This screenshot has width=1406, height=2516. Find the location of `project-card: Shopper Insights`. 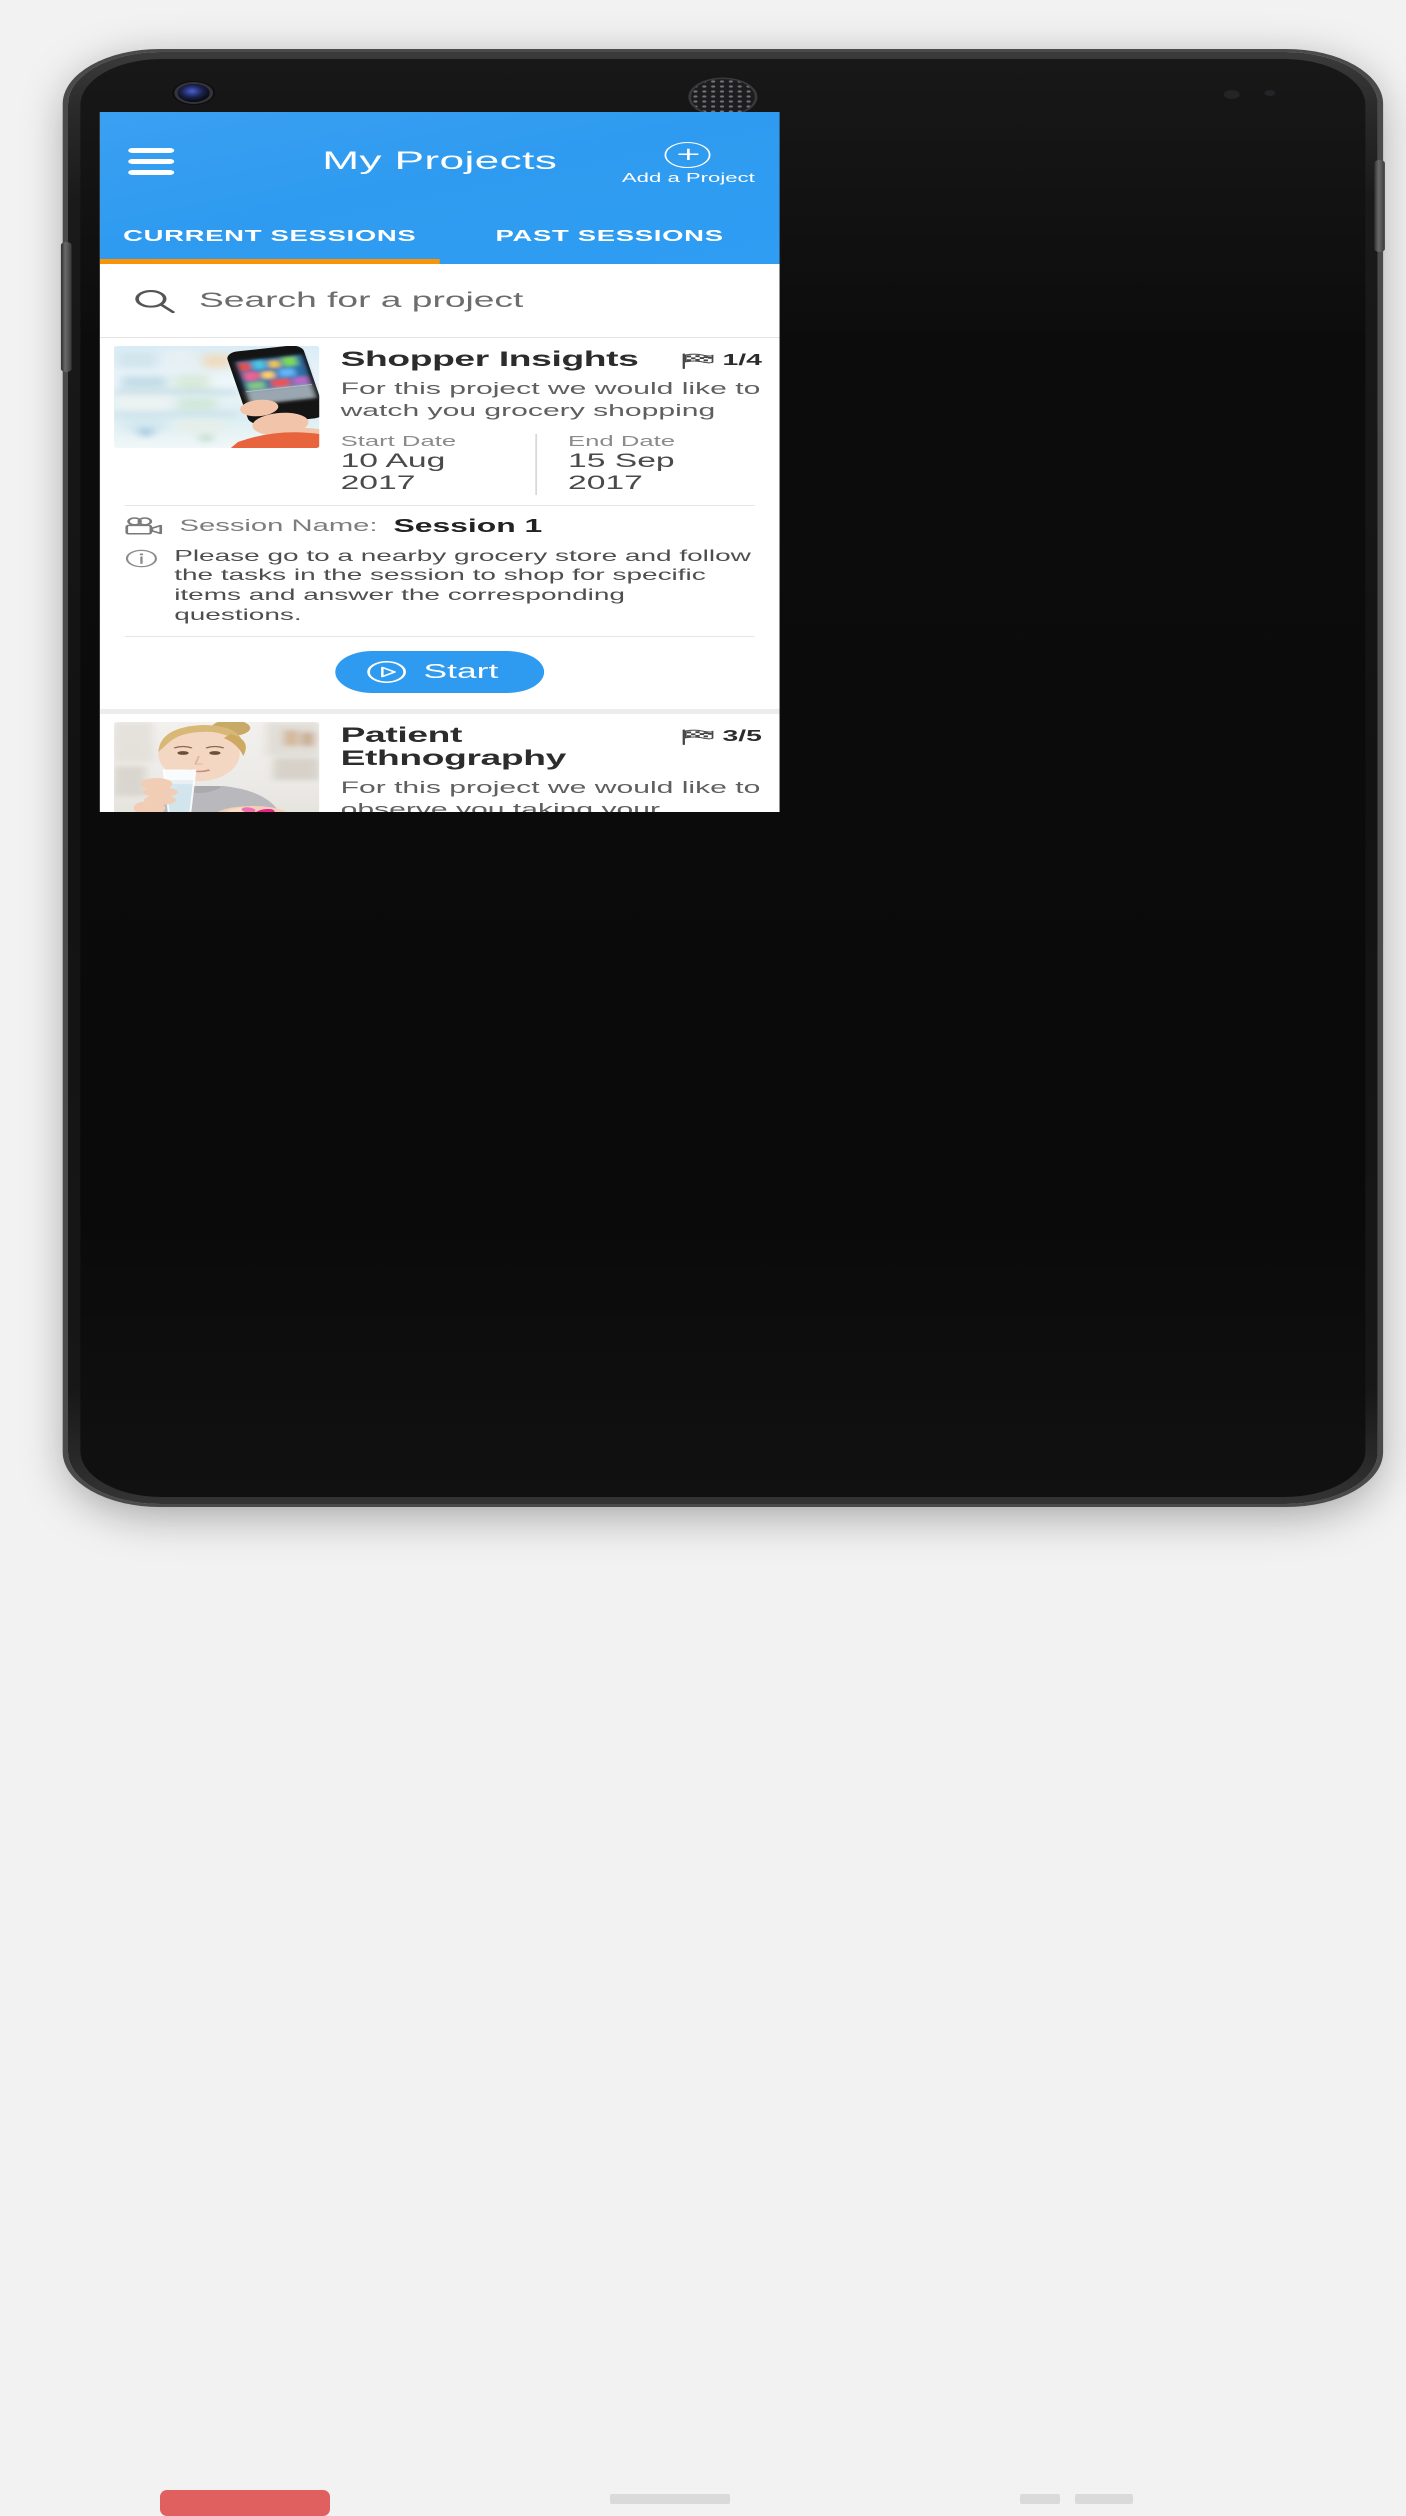

project-card: Shopper Insights is located at coordinates (440, 526).